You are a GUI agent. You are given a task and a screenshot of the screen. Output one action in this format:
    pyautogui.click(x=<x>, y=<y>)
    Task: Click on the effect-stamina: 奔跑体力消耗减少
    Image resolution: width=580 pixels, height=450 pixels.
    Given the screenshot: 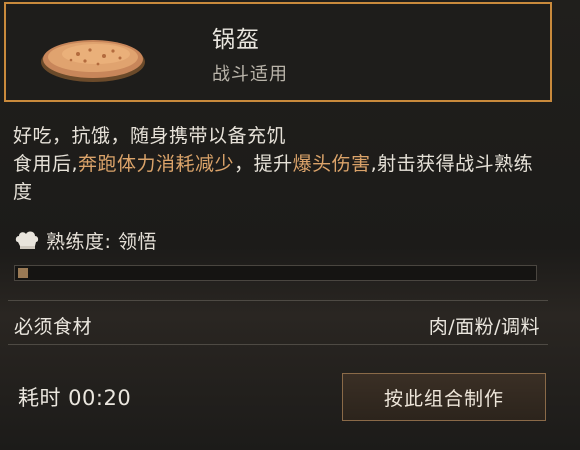 What is the action you would take?
    pyautogui.click(x=156, y=164)
    